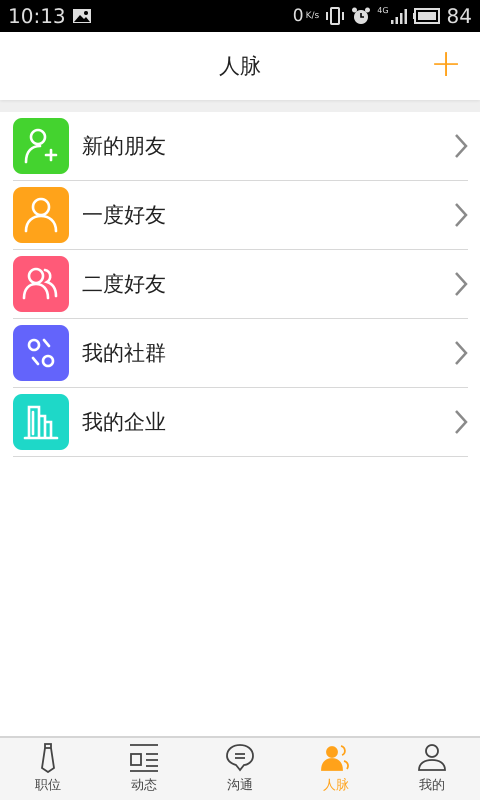 The height and width of the screenshot is (800, 480). I want to click on signal-icon, so click(398, 16).